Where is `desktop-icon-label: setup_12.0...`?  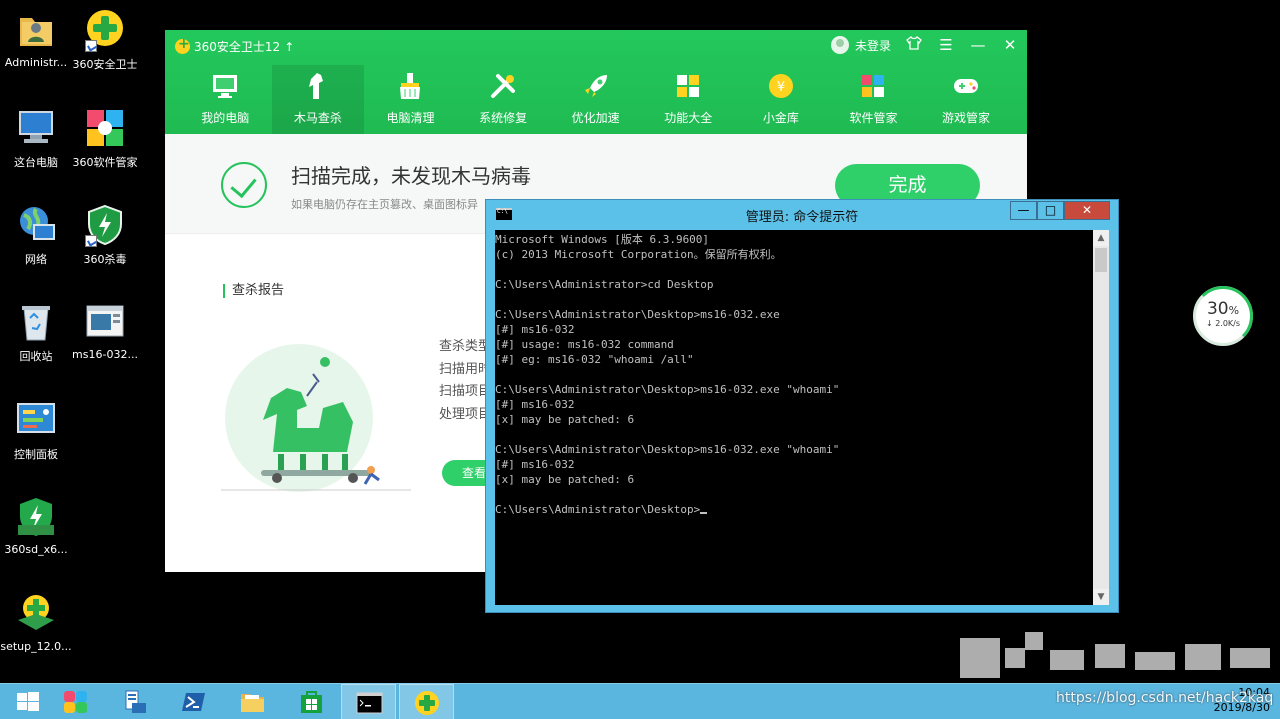
desktop-icon-label: setup_12.0... is located at coordinates (36, 646).